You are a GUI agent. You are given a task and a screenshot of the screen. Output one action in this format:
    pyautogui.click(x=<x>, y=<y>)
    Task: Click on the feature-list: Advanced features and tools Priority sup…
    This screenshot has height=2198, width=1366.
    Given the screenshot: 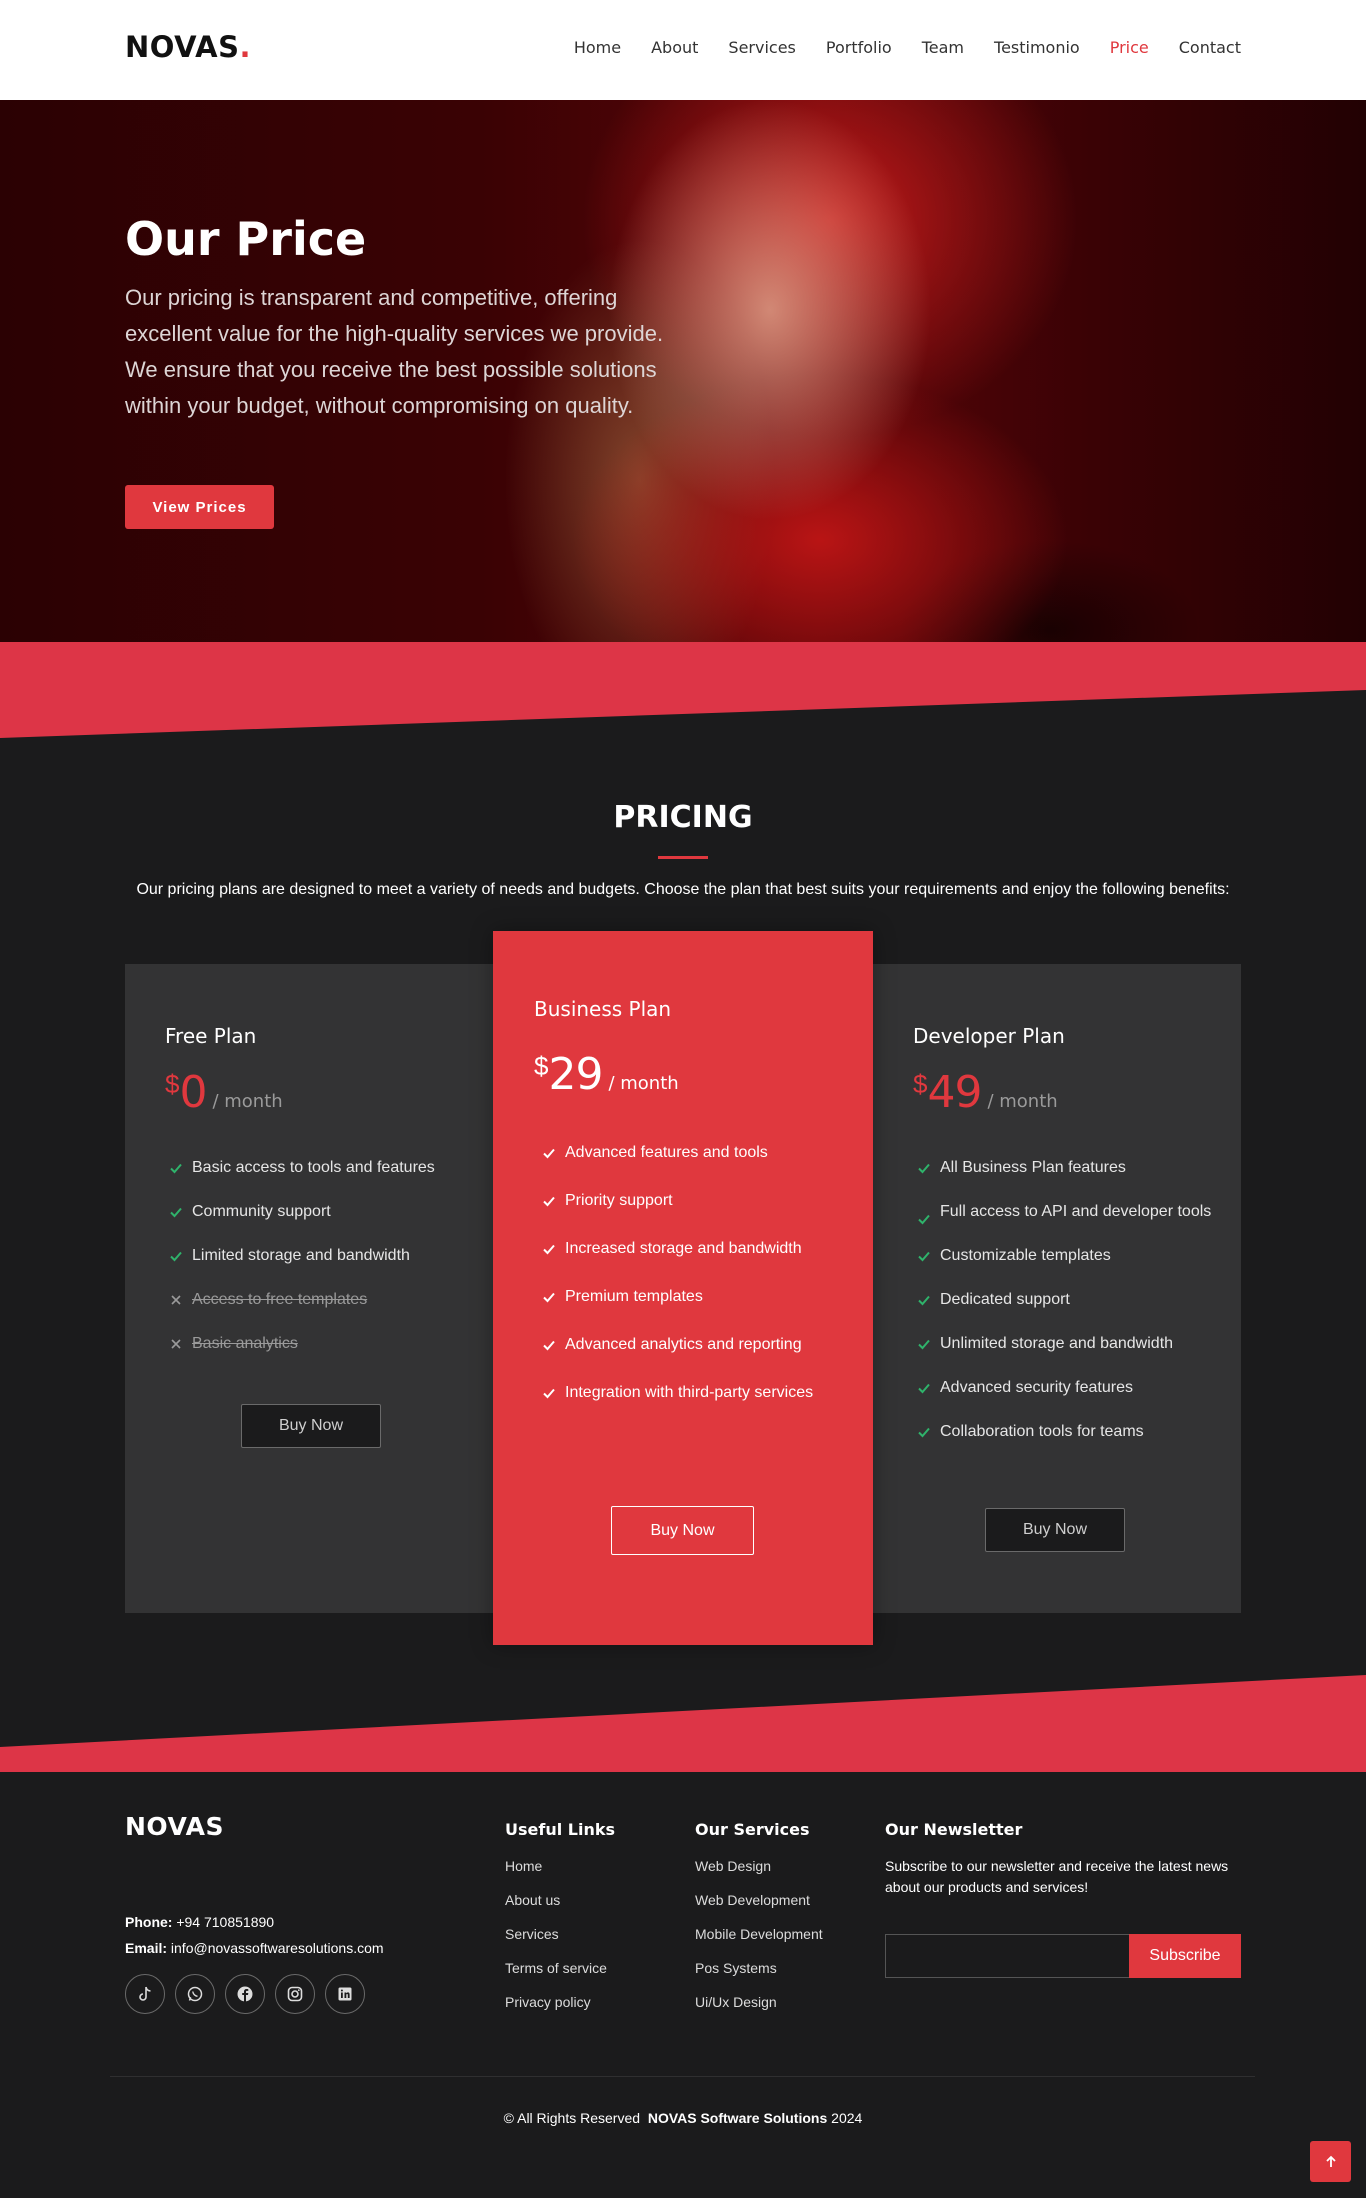 What is the action you would take?
    pyautogui.click(x=693, y=1287)
    